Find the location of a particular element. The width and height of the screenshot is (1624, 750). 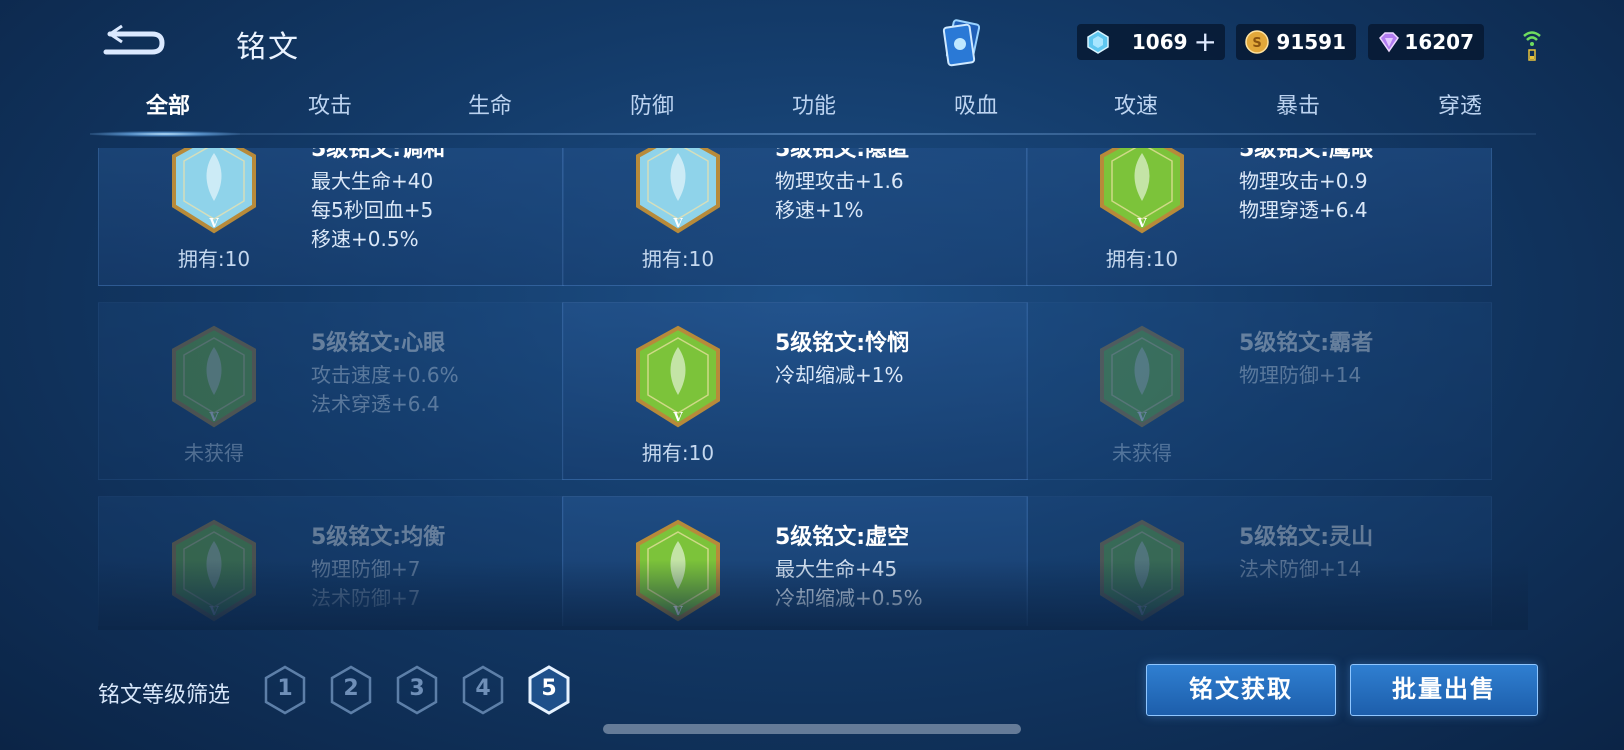

page-title: 铭文 is located at coordinates (268, 47).